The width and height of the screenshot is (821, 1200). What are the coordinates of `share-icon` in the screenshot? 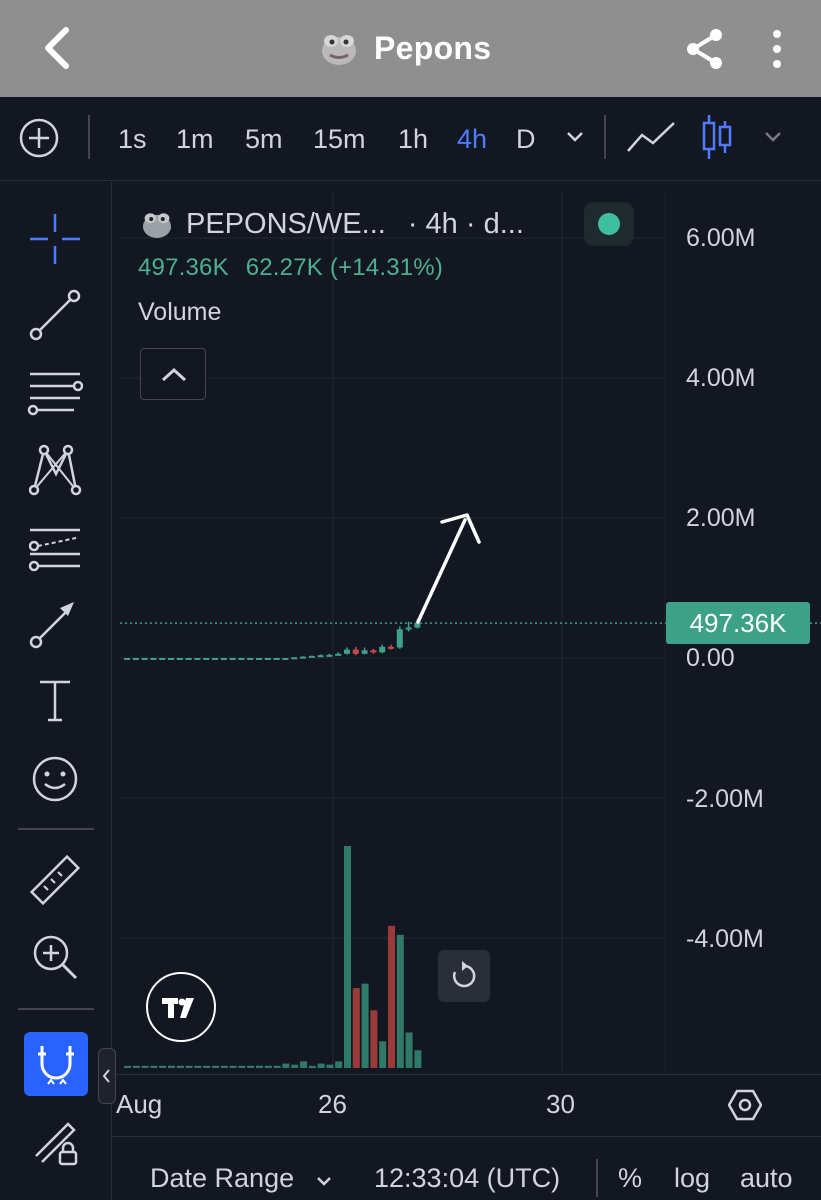 It's located at (705, 49).